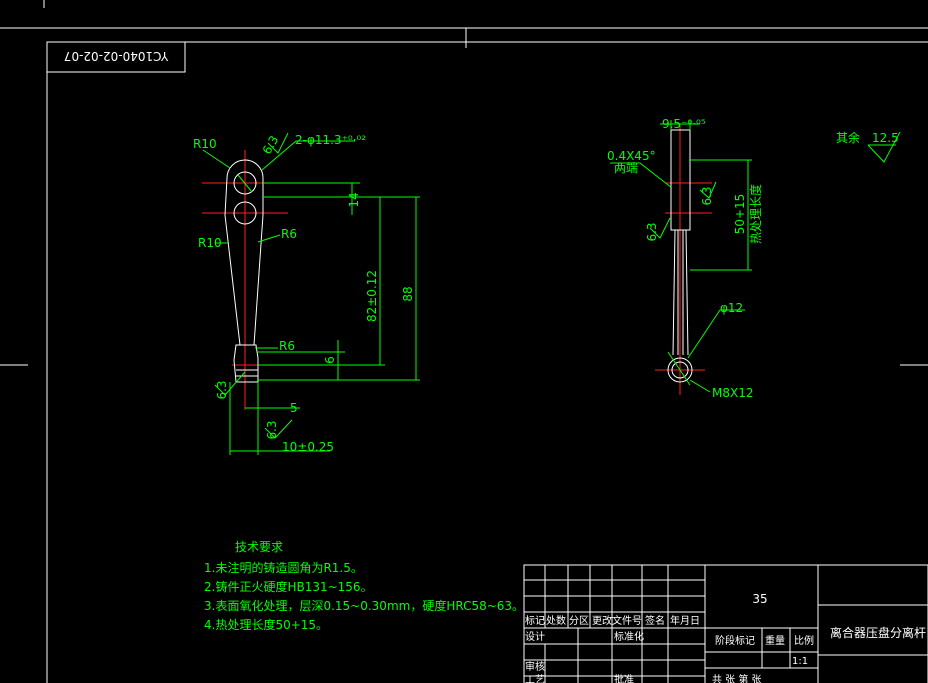  What do you see at coordinates (116, 56) in the screenshot?
I see `drawing-code: YC1040-02-02-07` at bounding box center [116, 56].